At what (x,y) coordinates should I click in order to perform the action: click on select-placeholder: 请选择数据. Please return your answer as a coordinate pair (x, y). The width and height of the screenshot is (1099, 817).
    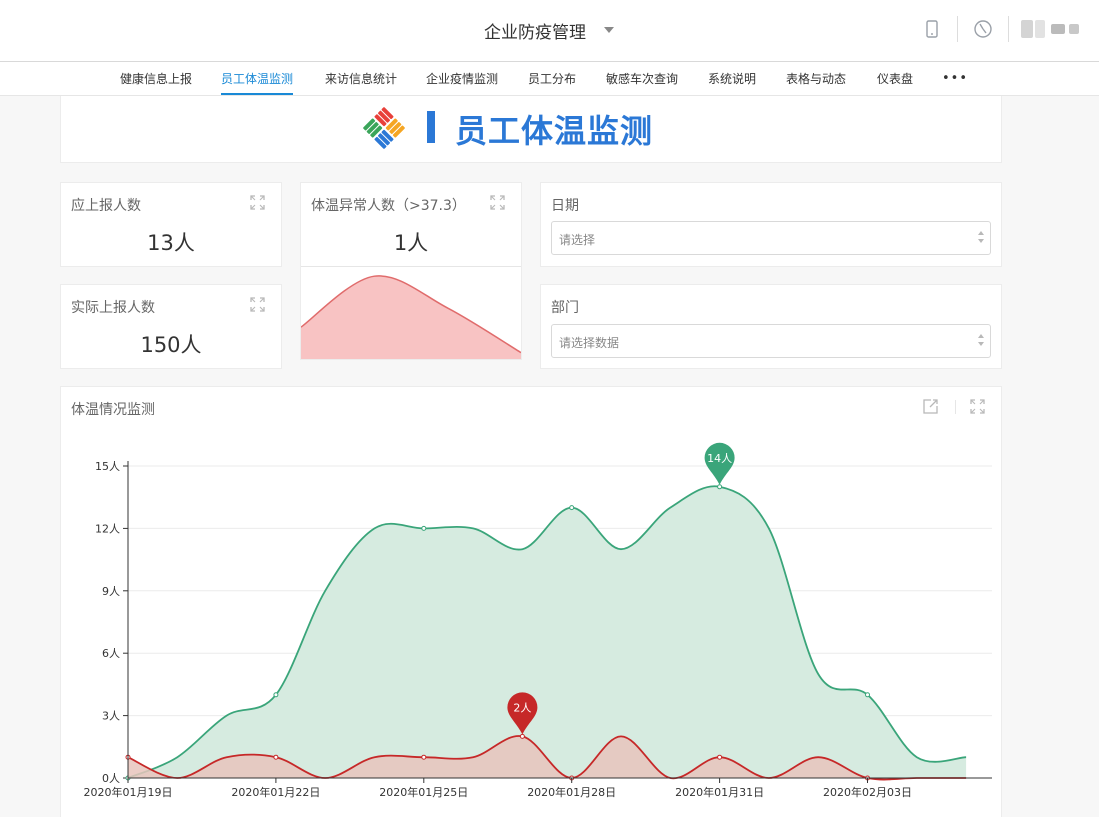
    Looking at the image, I should click on (589, 343).